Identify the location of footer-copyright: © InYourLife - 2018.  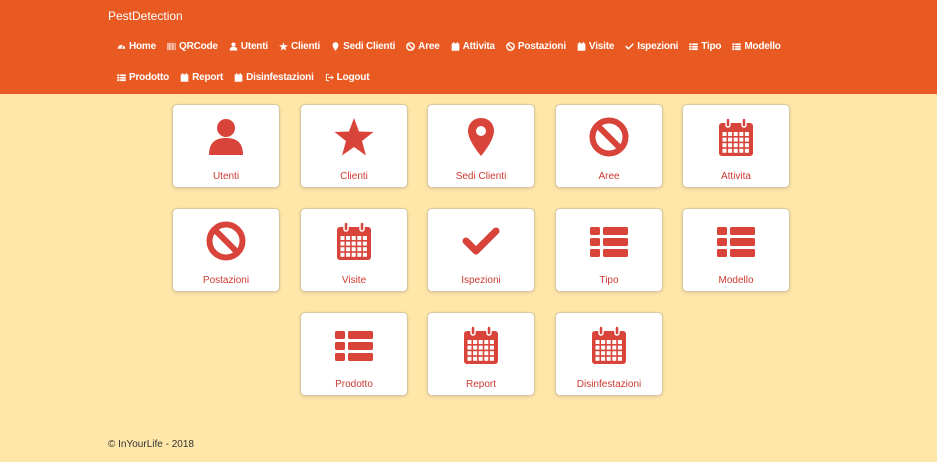
(151, 444).